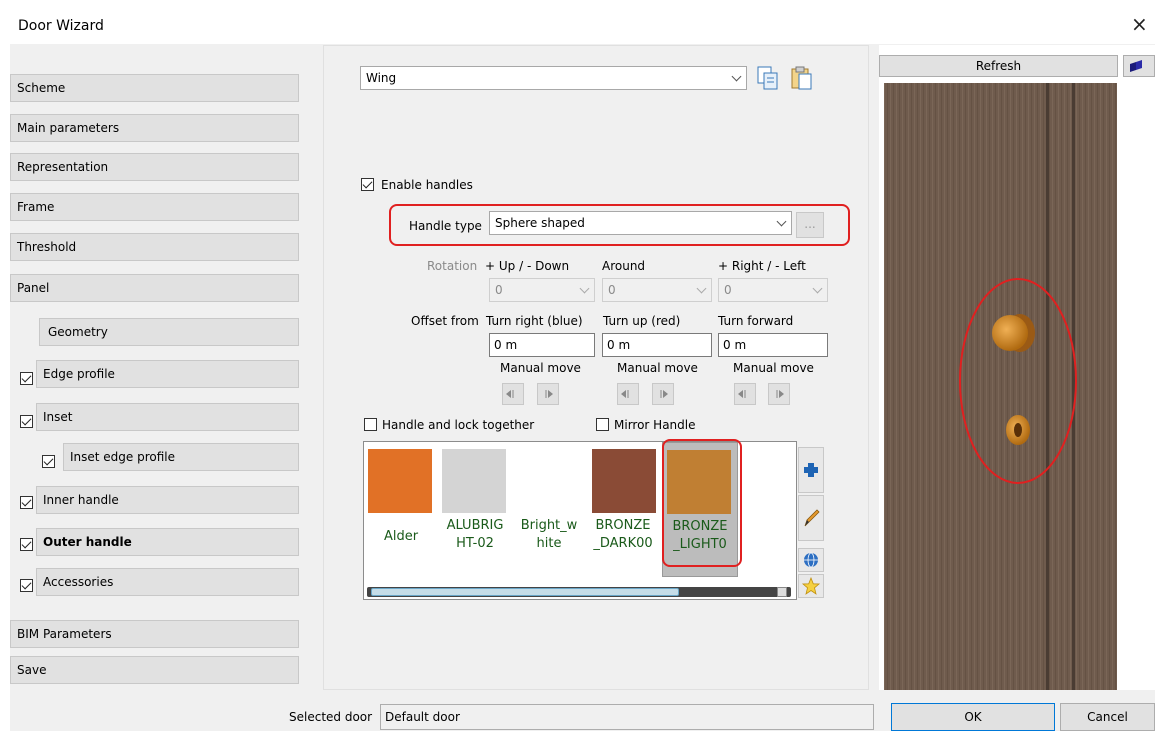 This screenshot has width=1155, height=731. Describe the element at coordinates (525, 592) in the screenshot. I see `scrollbar-thumb` at that location.